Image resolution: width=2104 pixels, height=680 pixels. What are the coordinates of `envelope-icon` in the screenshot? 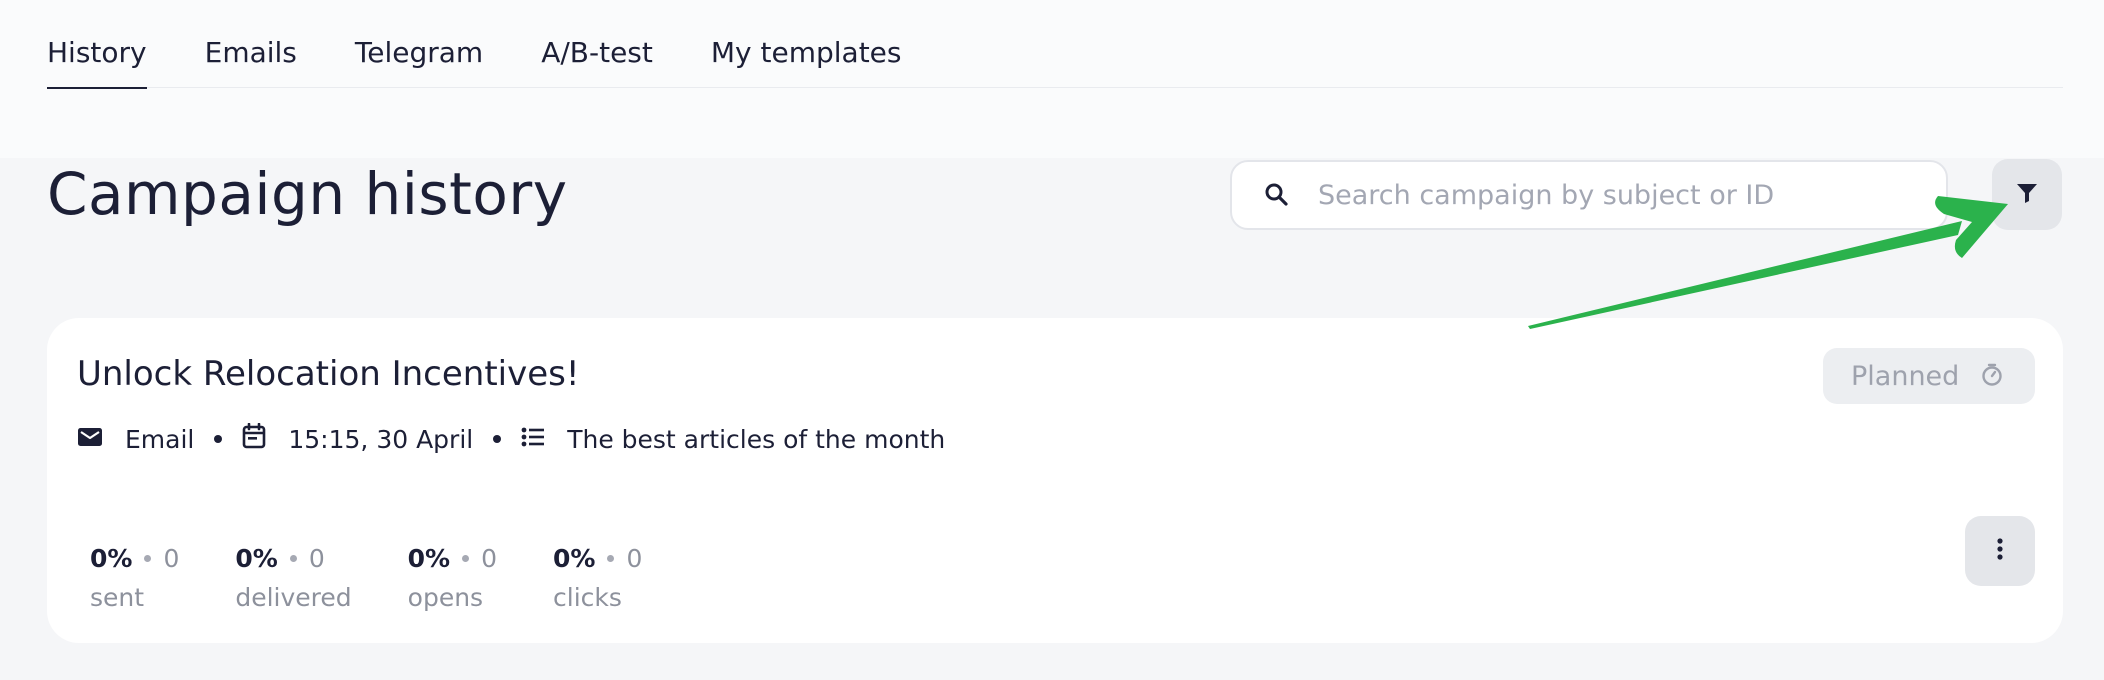 It's located at (90, 439).